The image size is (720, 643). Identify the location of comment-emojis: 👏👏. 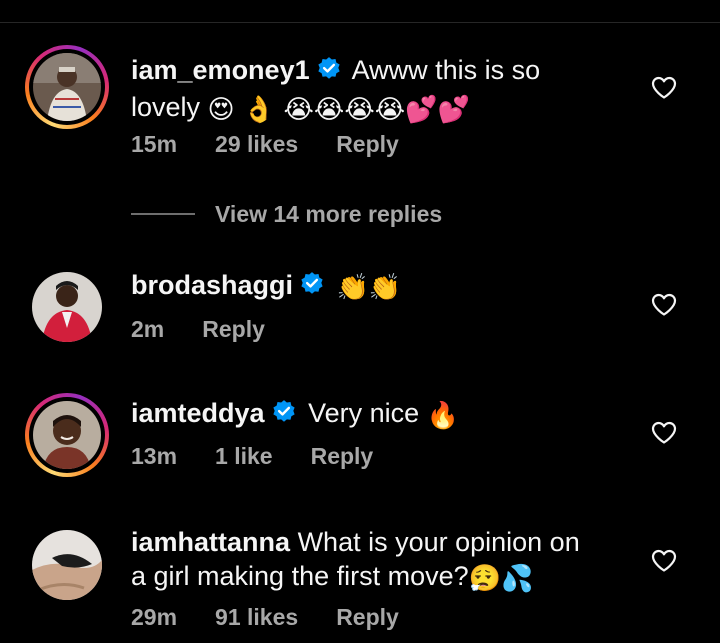
(369, 288).